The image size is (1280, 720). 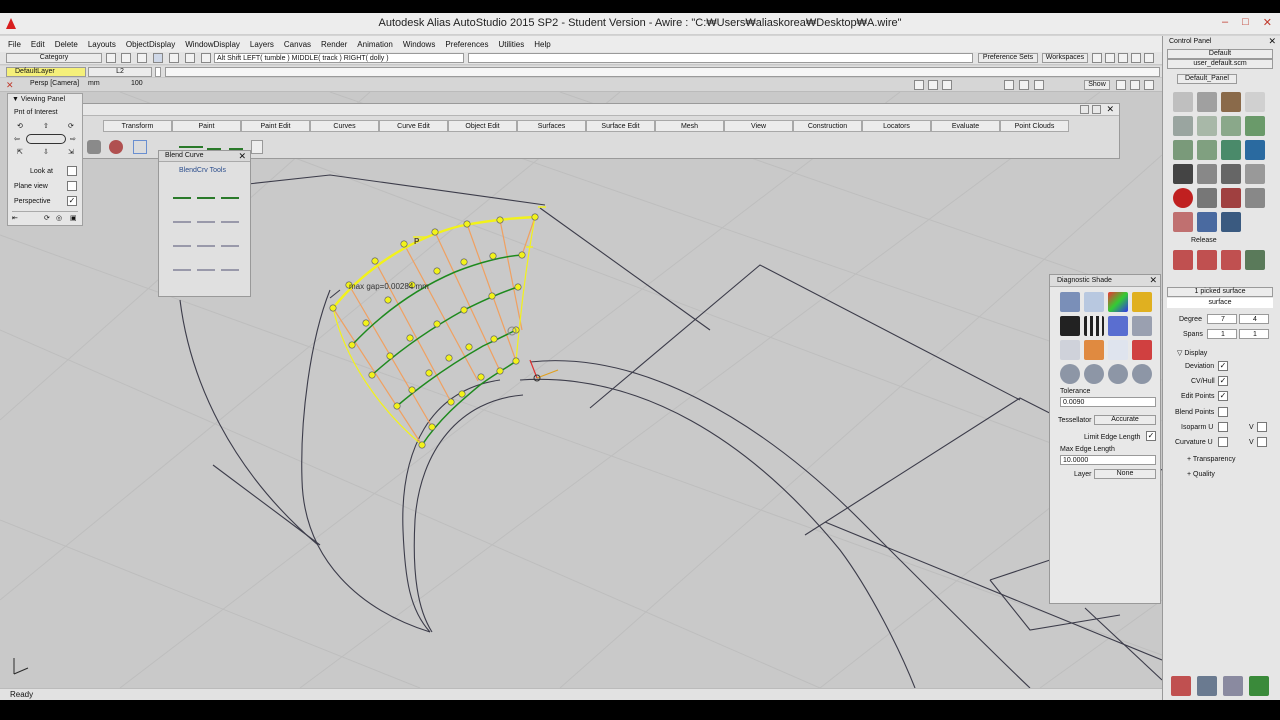 What do you see at coordinates (1272, 41) in the screenshot?
I see `control-close-icon: ✕` at bounding box center [1272, 41].